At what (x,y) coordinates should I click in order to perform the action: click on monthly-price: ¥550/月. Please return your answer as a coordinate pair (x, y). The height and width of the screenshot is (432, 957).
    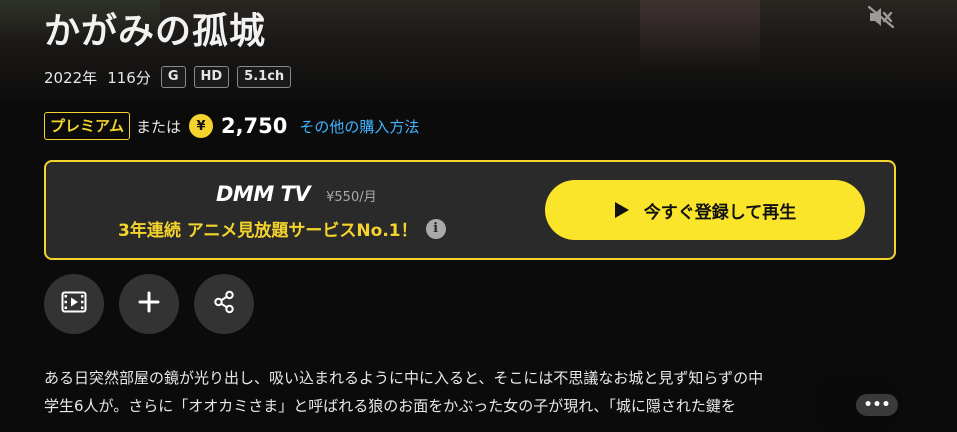
    Looking at the image, I should click on (351, 197).